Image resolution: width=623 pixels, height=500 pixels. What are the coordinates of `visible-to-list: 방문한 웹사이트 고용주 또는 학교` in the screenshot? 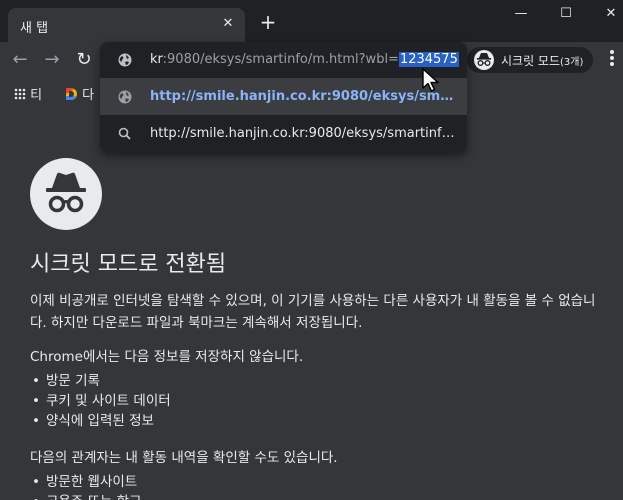 It's located at (310, 486).